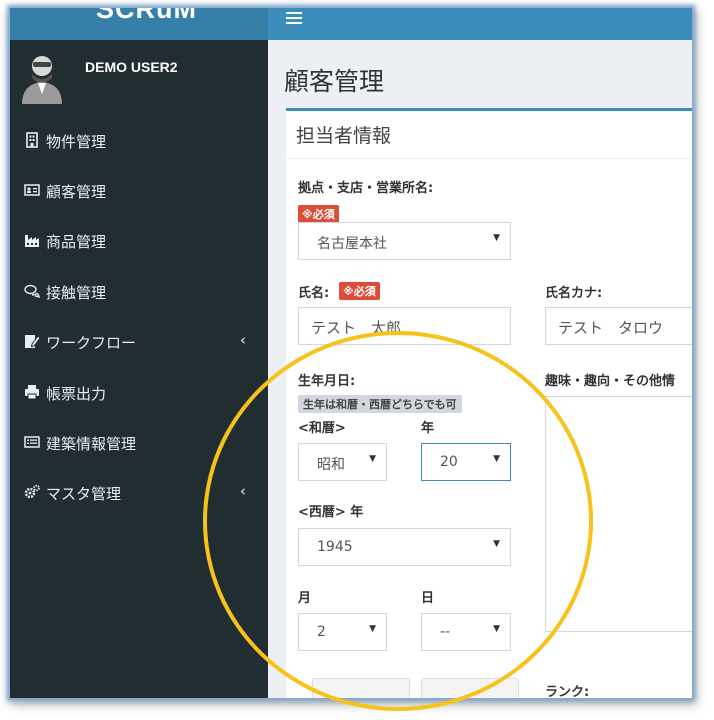  What do you see at coordinates (305, 598) in the screenshot?
I see `month-label: 月` at bounding box center [305, 598].